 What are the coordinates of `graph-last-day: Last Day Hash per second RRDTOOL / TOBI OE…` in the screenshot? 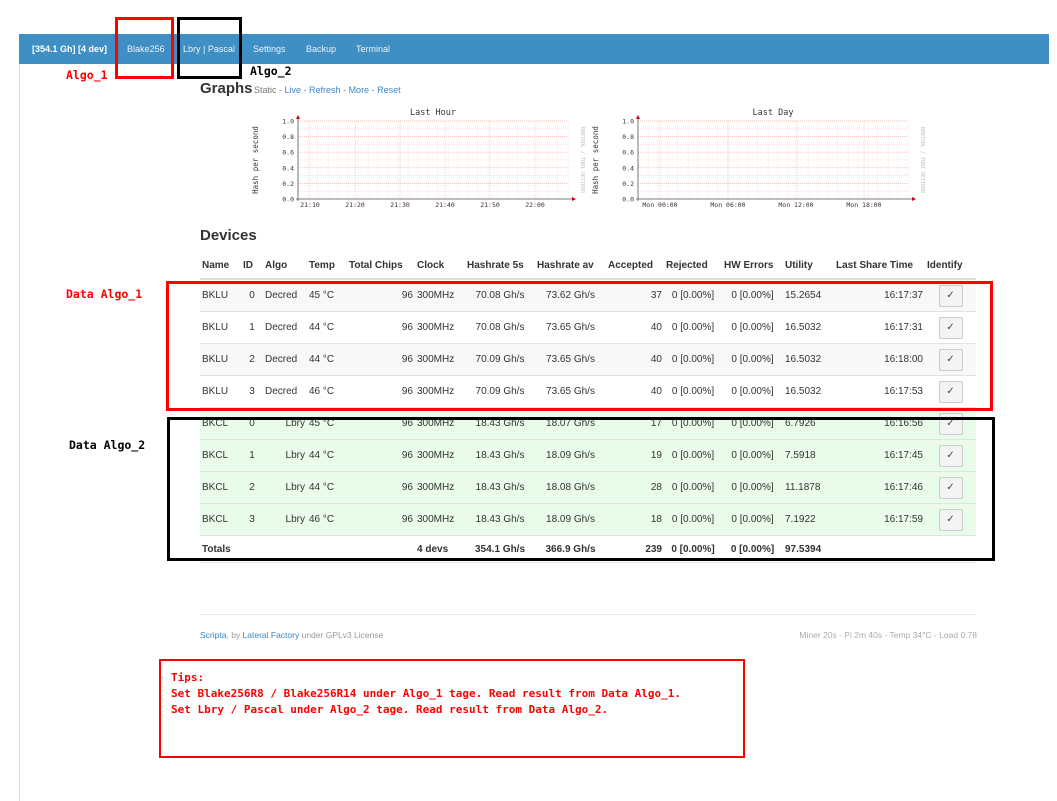 It's located at (758, 158).